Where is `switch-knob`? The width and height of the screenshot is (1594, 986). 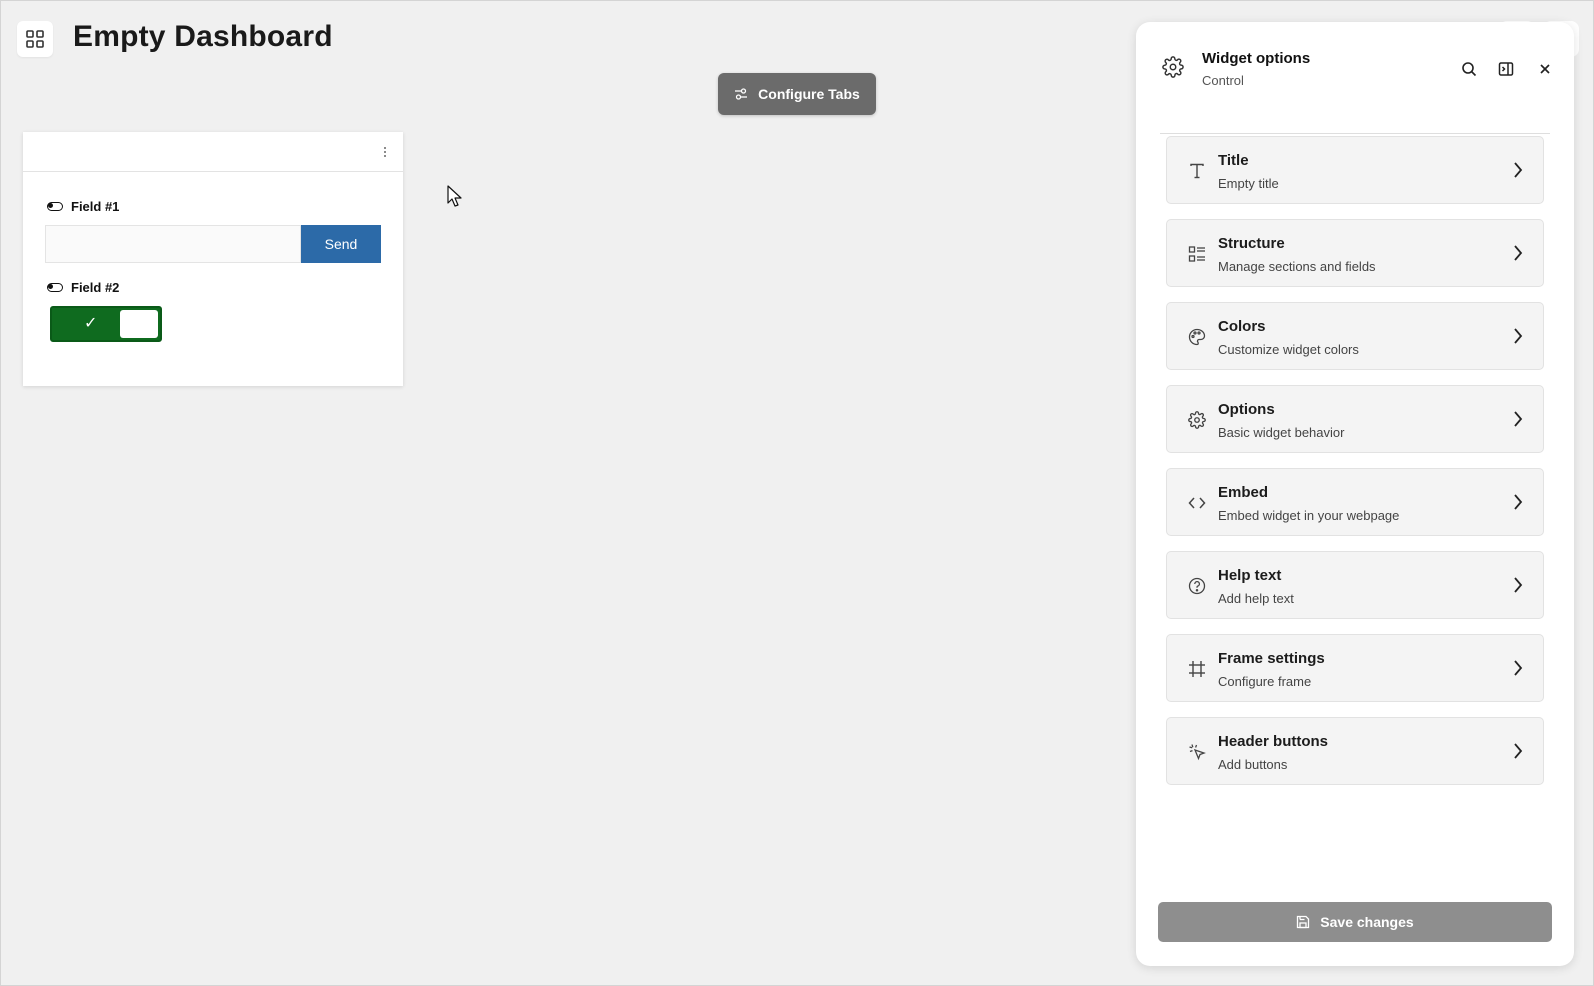
switch-knob is located at coordinates (139, 324).